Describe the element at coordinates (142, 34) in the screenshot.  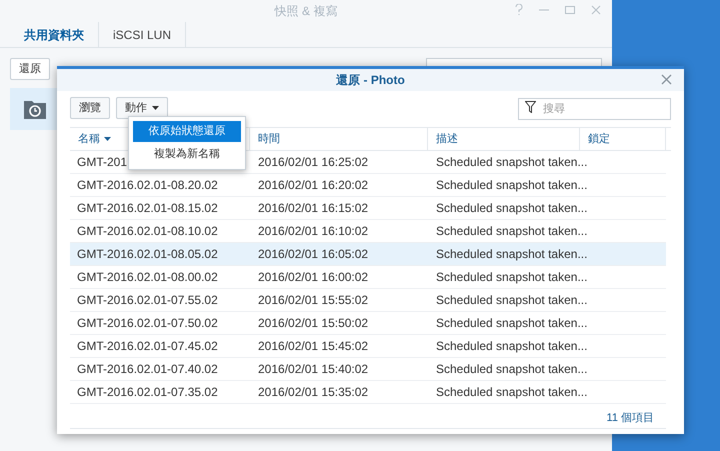
I see `tab: iSCSI LUN` at that location.